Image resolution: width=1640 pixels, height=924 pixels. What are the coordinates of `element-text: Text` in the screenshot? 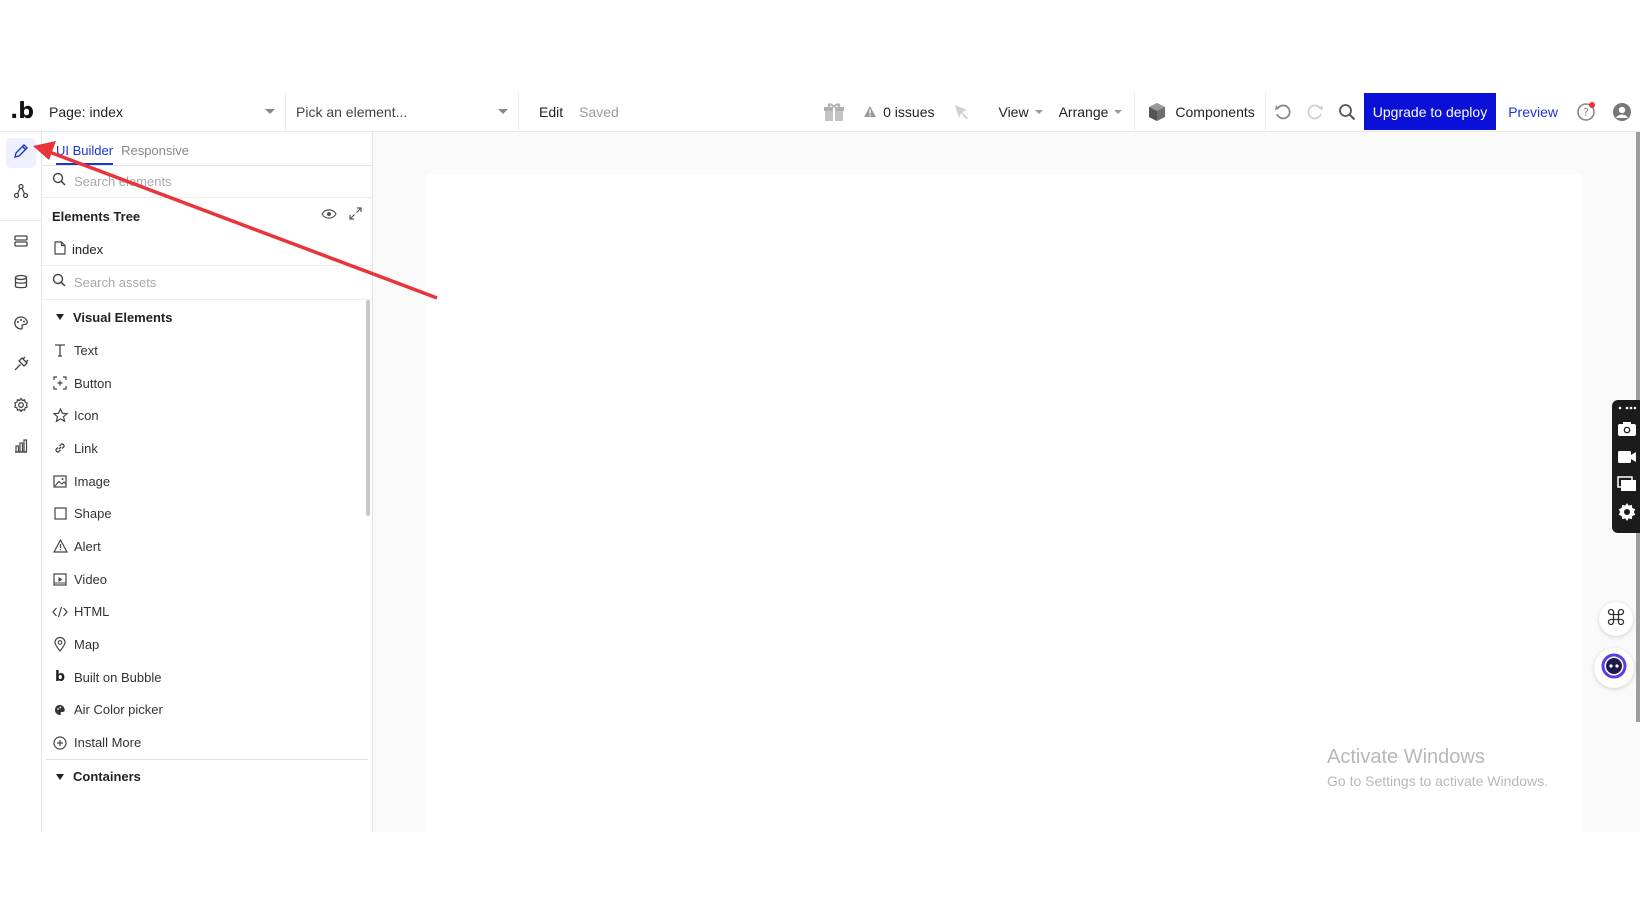 It's located at (207, 350).